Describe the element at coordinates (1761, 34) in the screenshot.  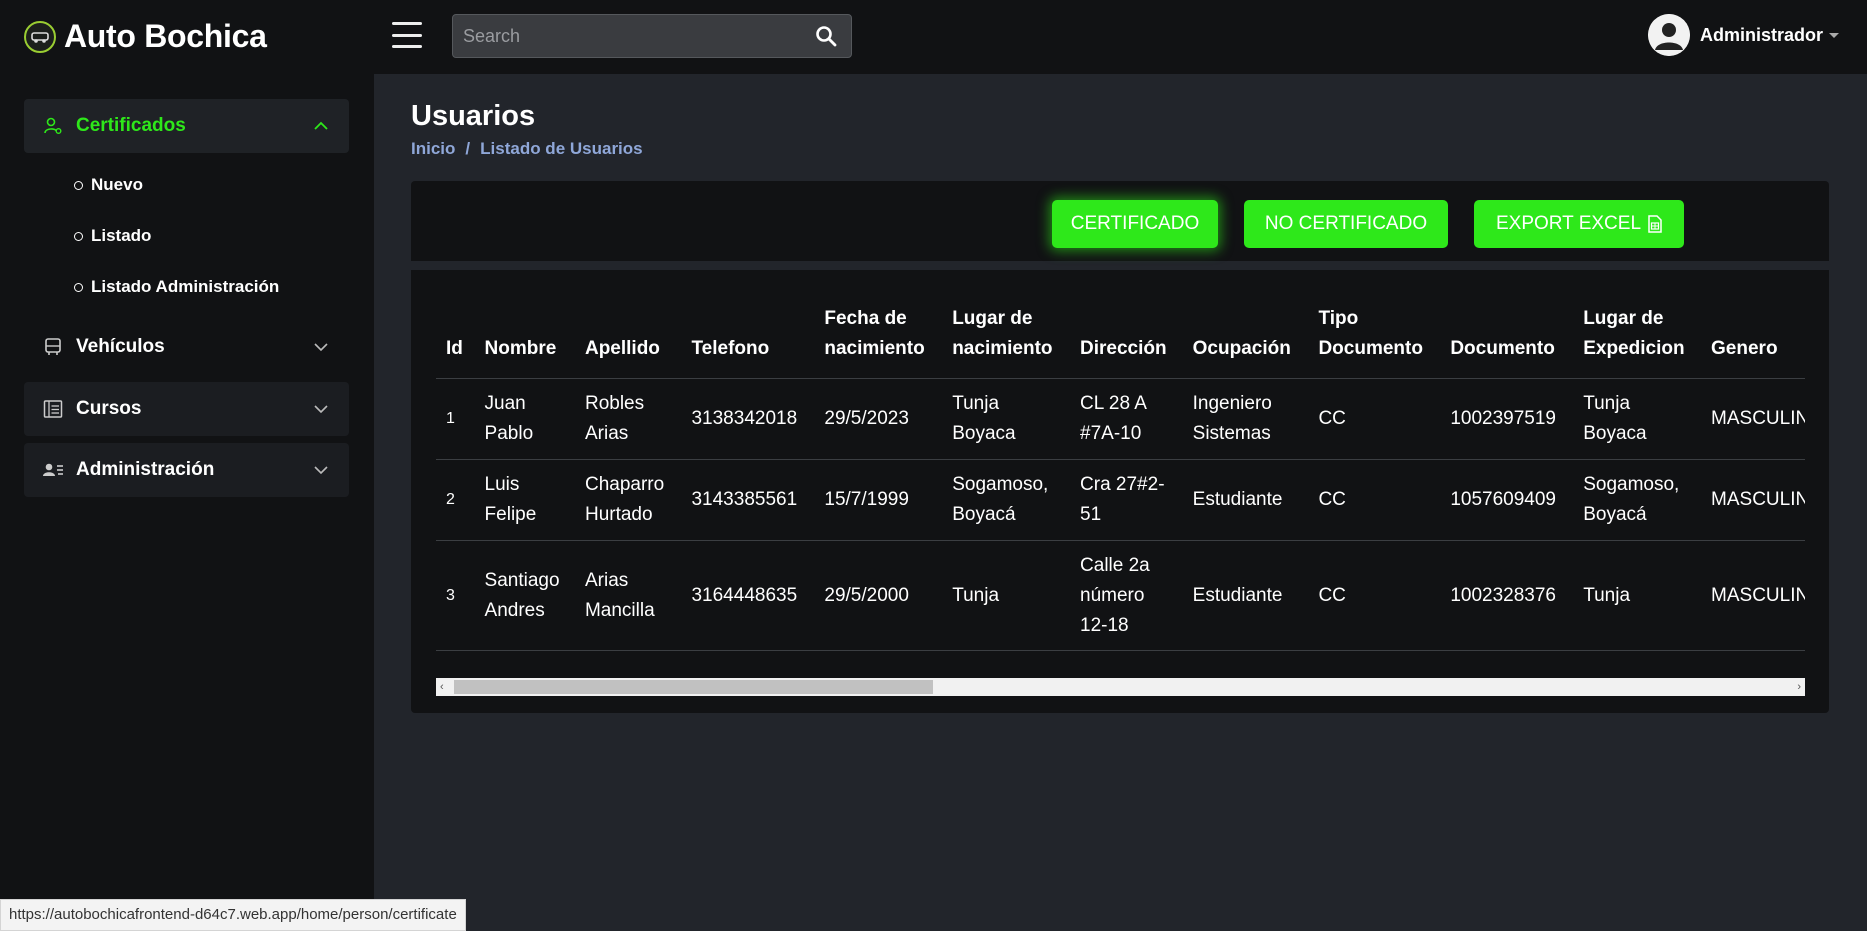
I see `user-name: Administrador` at that location.